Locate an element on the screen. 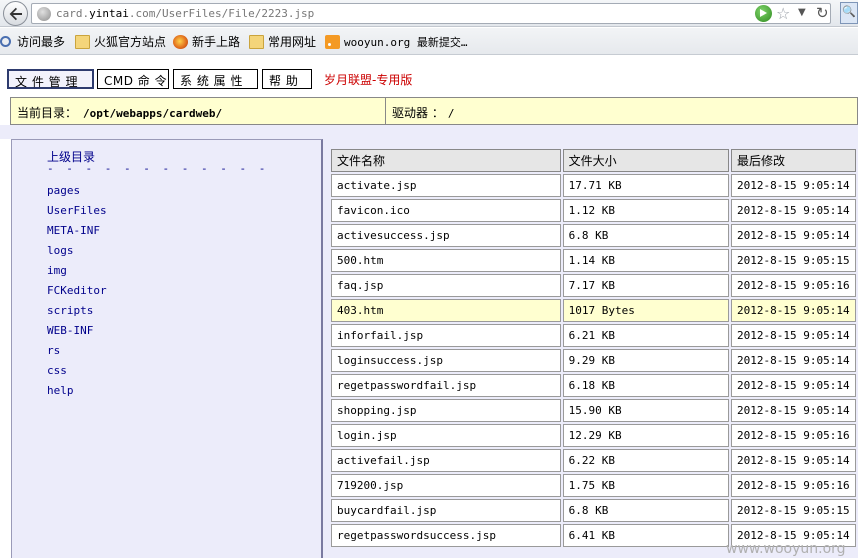 This screenshot has width=858, height=558. file-name-cell: activefail.jsp is located at coordinates (446, 460).